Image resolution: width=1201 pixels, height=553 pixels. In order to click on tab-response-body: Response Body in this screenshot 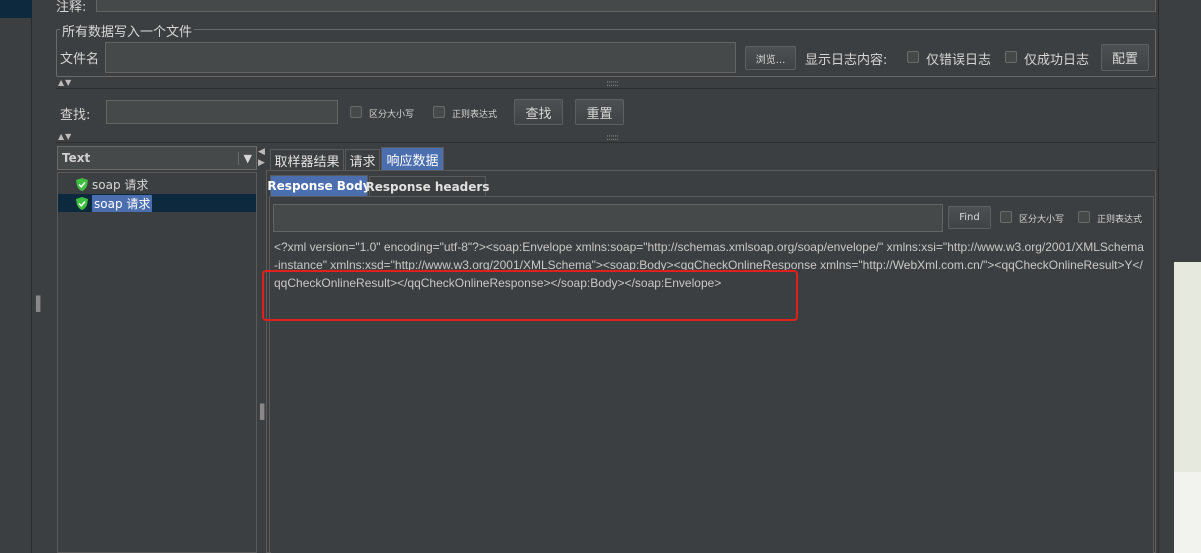, I will do `click(319, 185)`.